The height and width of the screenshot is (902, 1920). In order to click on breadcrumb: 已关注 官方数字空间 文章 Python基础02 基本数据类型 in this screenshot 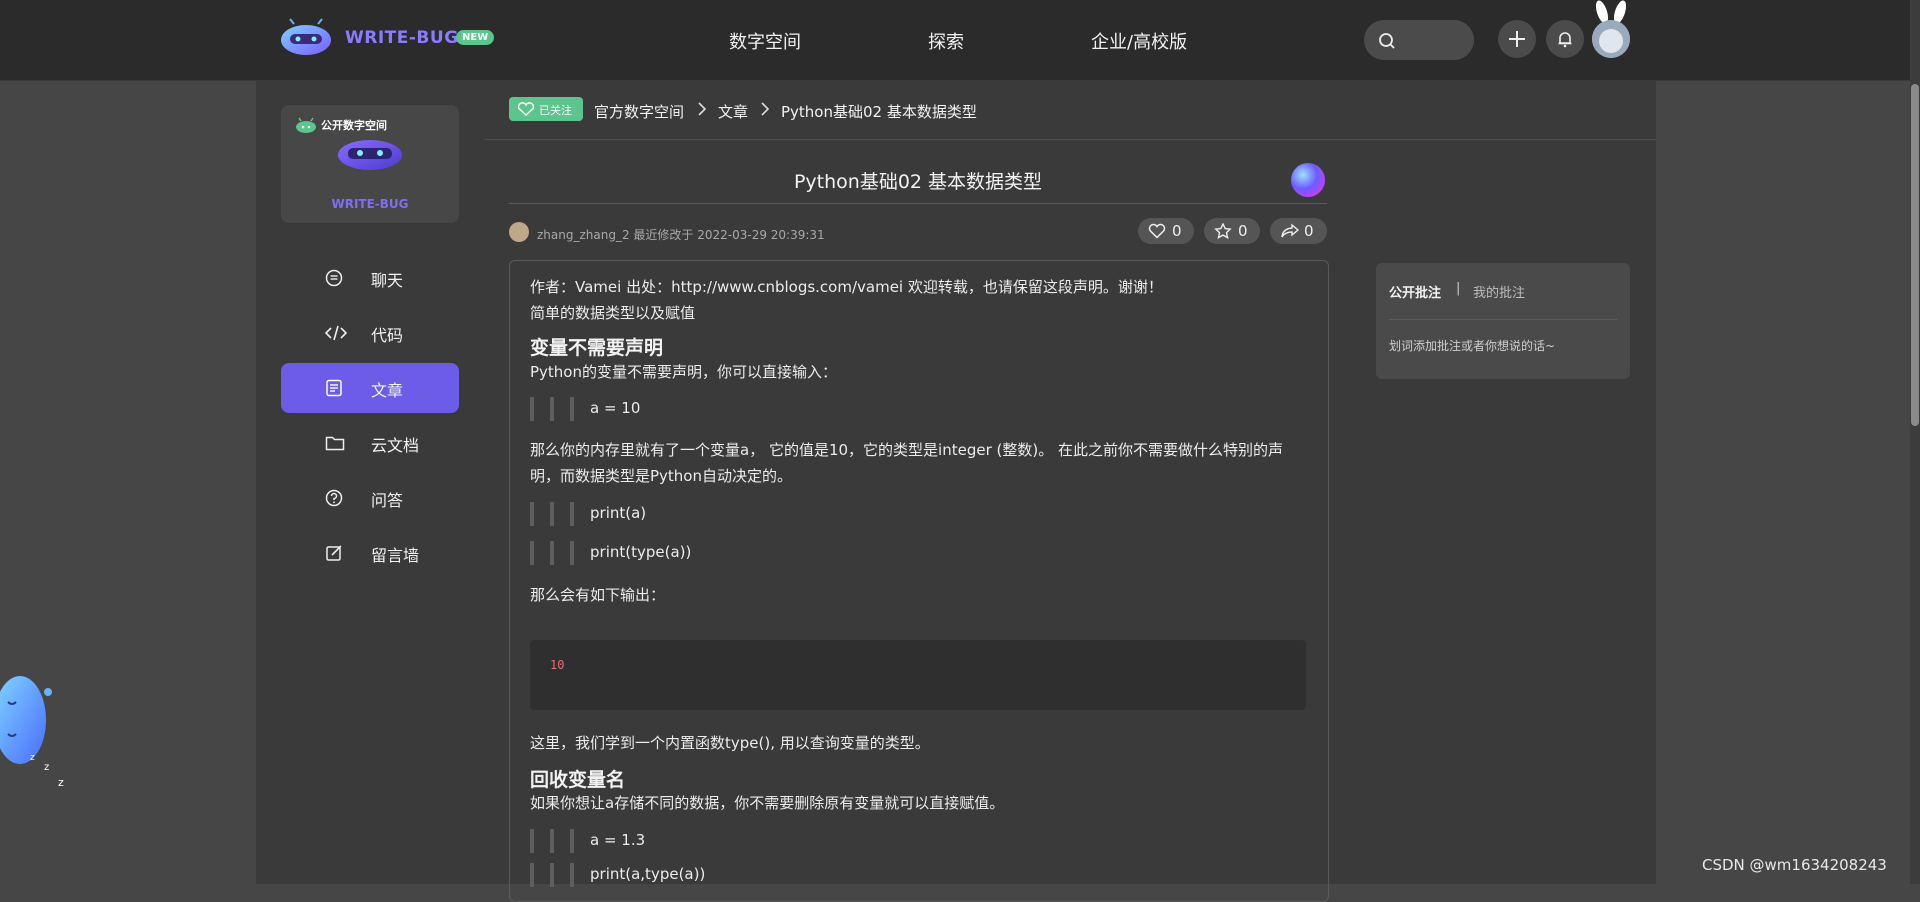, I will do `click(1070, 110)`.